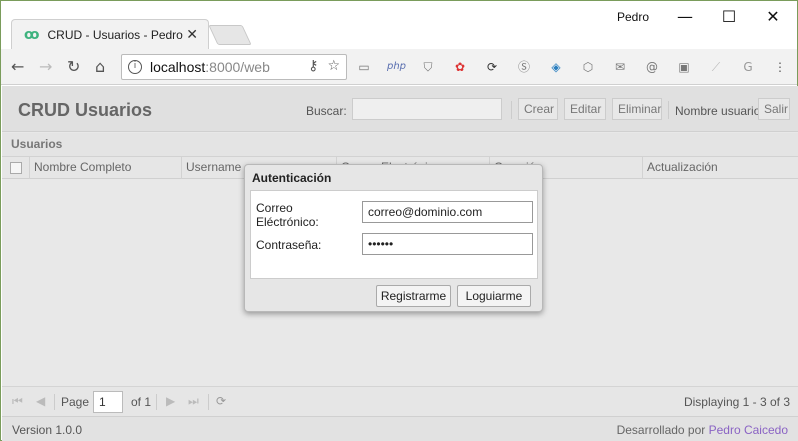 This screenshot has height=441, width=798. I want to click on dialog-title: Autenticación, so click(292, 178).